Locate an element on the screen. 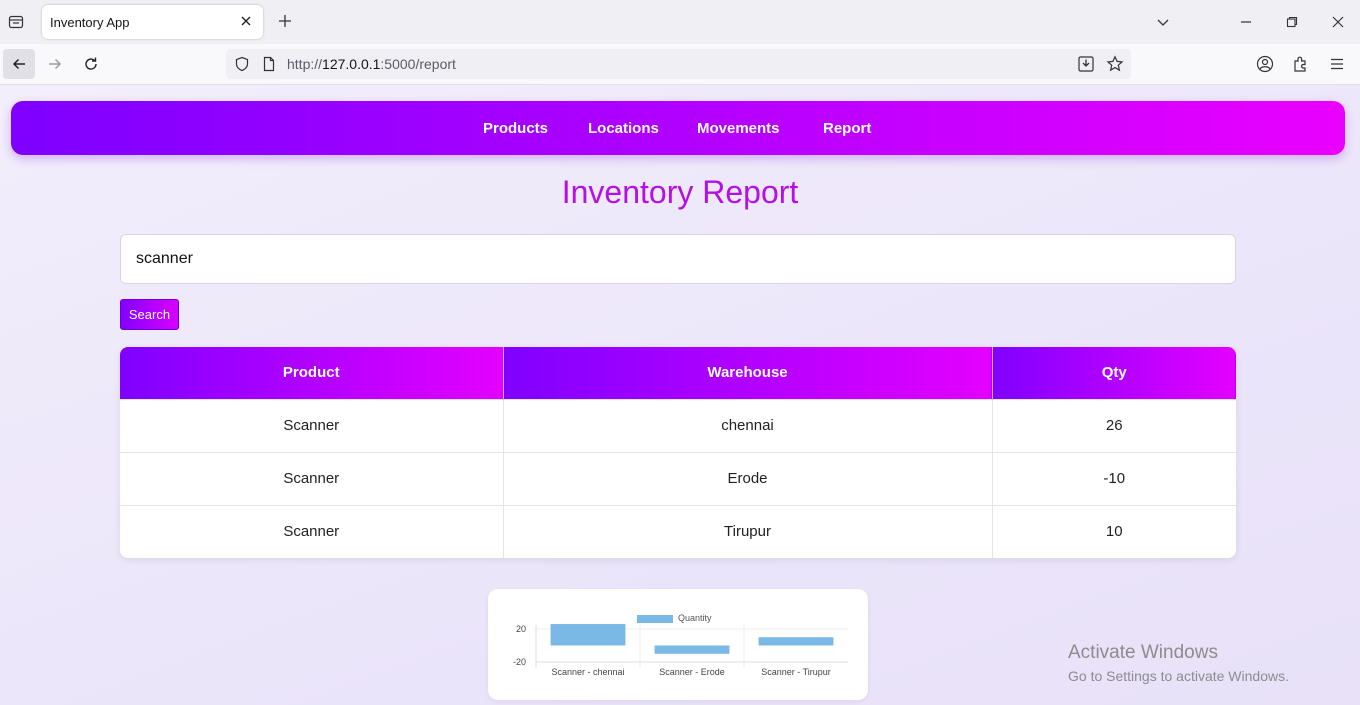 The image size is (1360, 705). cell-qty: 10 is located at coordinates (1113, 531).